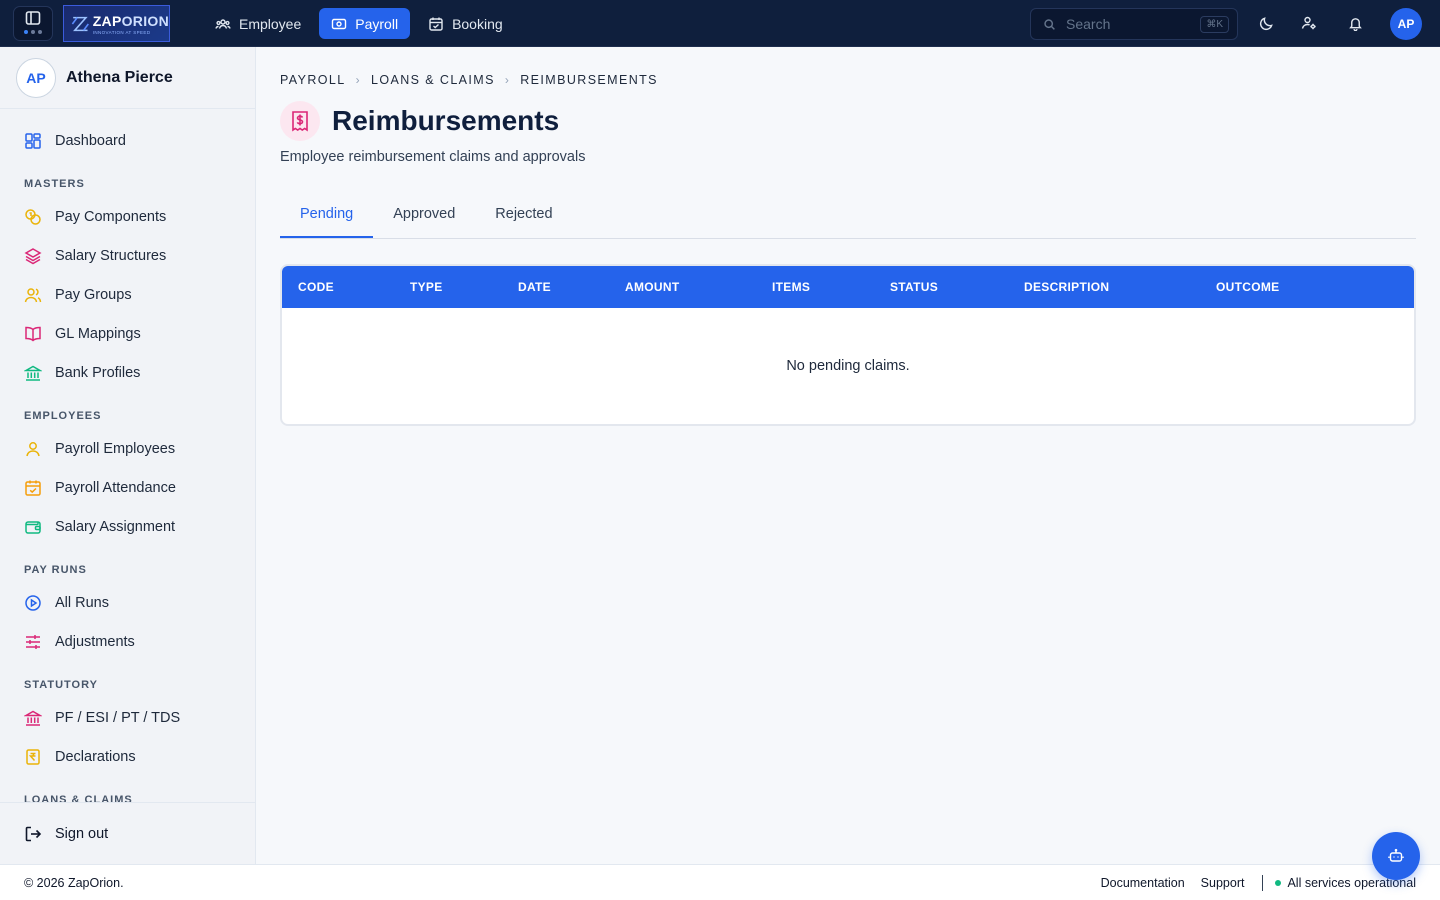  What do you see at coordinates (426, 287) in the screenshot?
I see `column-header-type: TYPE` at bounding box center [426, 287].